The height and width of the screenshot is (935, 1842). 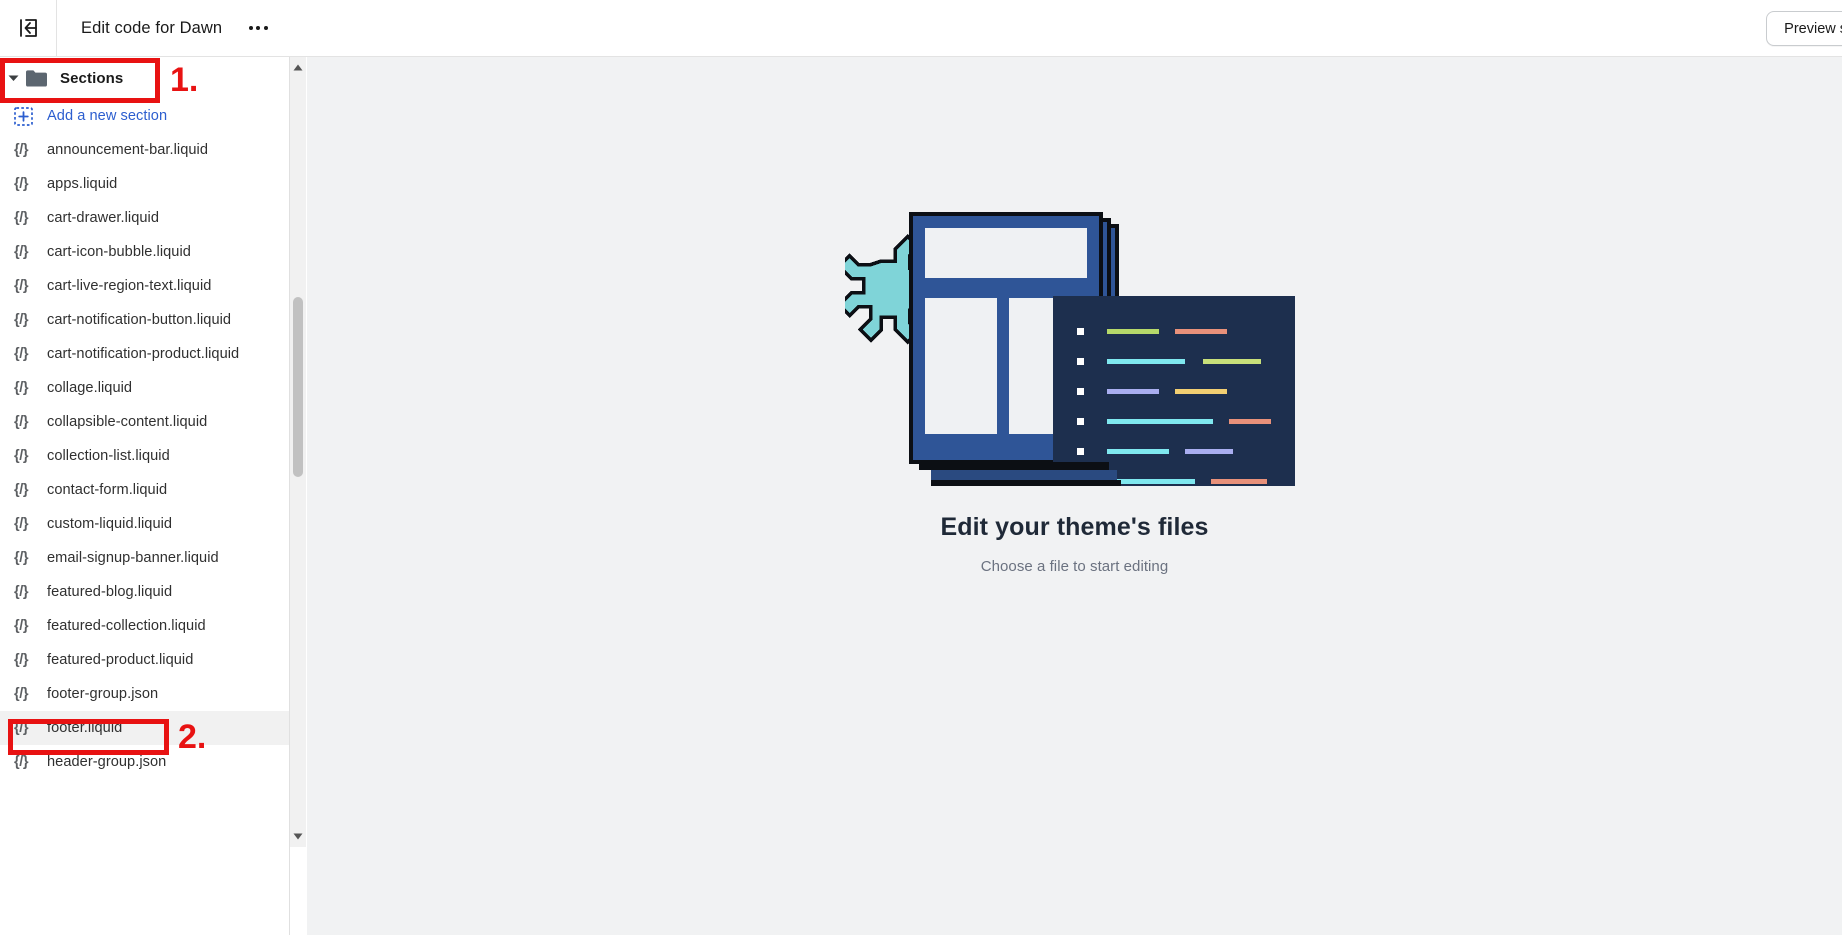 I want to click on file-tree-item: {/} collection-list.liquid, so click(x=145, y=456).